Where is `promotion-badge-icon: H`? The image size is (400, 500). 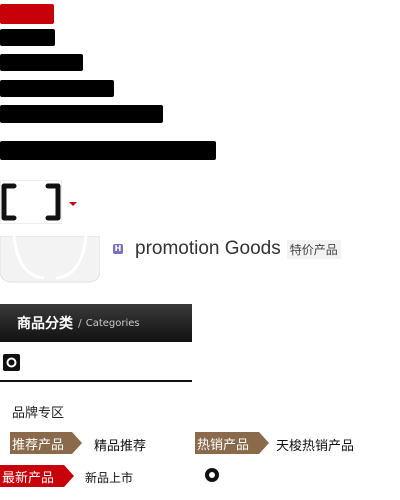
promotion-badge-icon: H is located at coordinates (118, 249).